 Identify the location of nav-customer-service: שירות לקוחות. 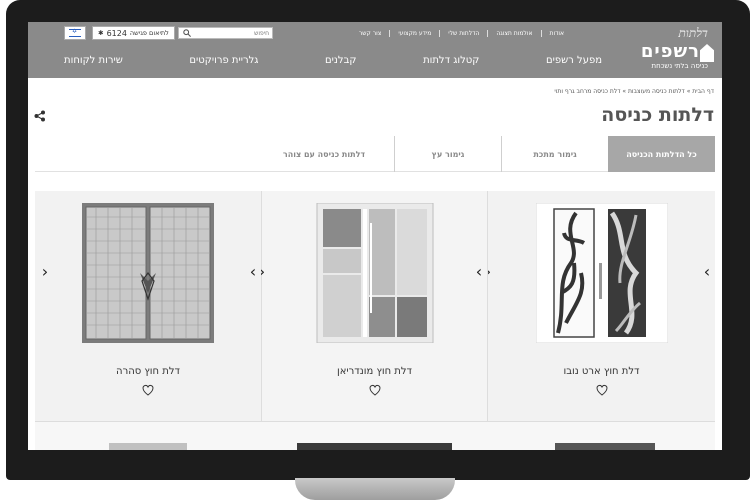
(93, 66).